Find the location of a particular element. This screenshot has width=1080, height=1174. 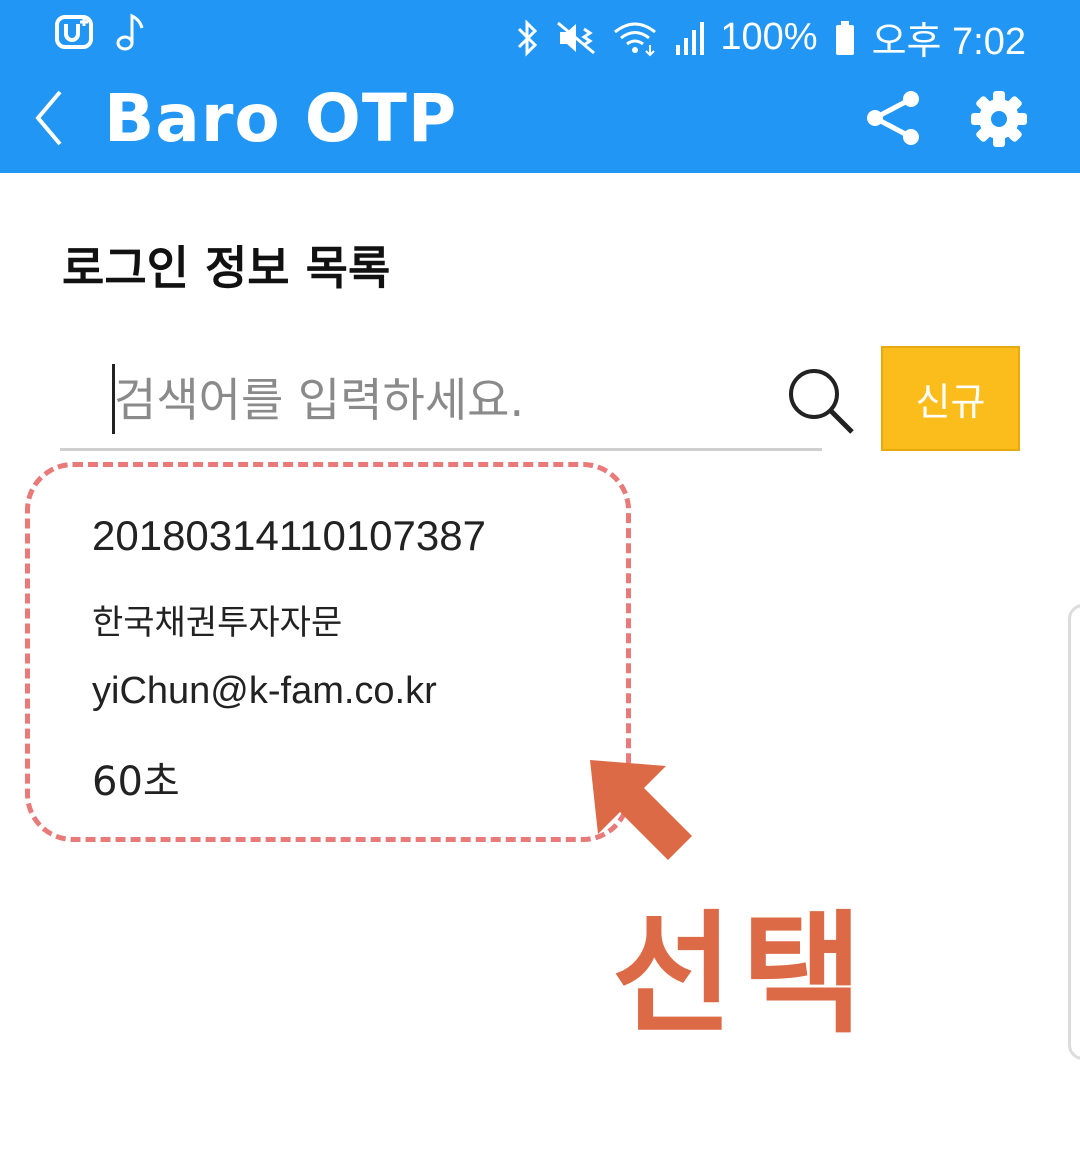

app-title: Baro OTP is located at coordinates (281, 118).